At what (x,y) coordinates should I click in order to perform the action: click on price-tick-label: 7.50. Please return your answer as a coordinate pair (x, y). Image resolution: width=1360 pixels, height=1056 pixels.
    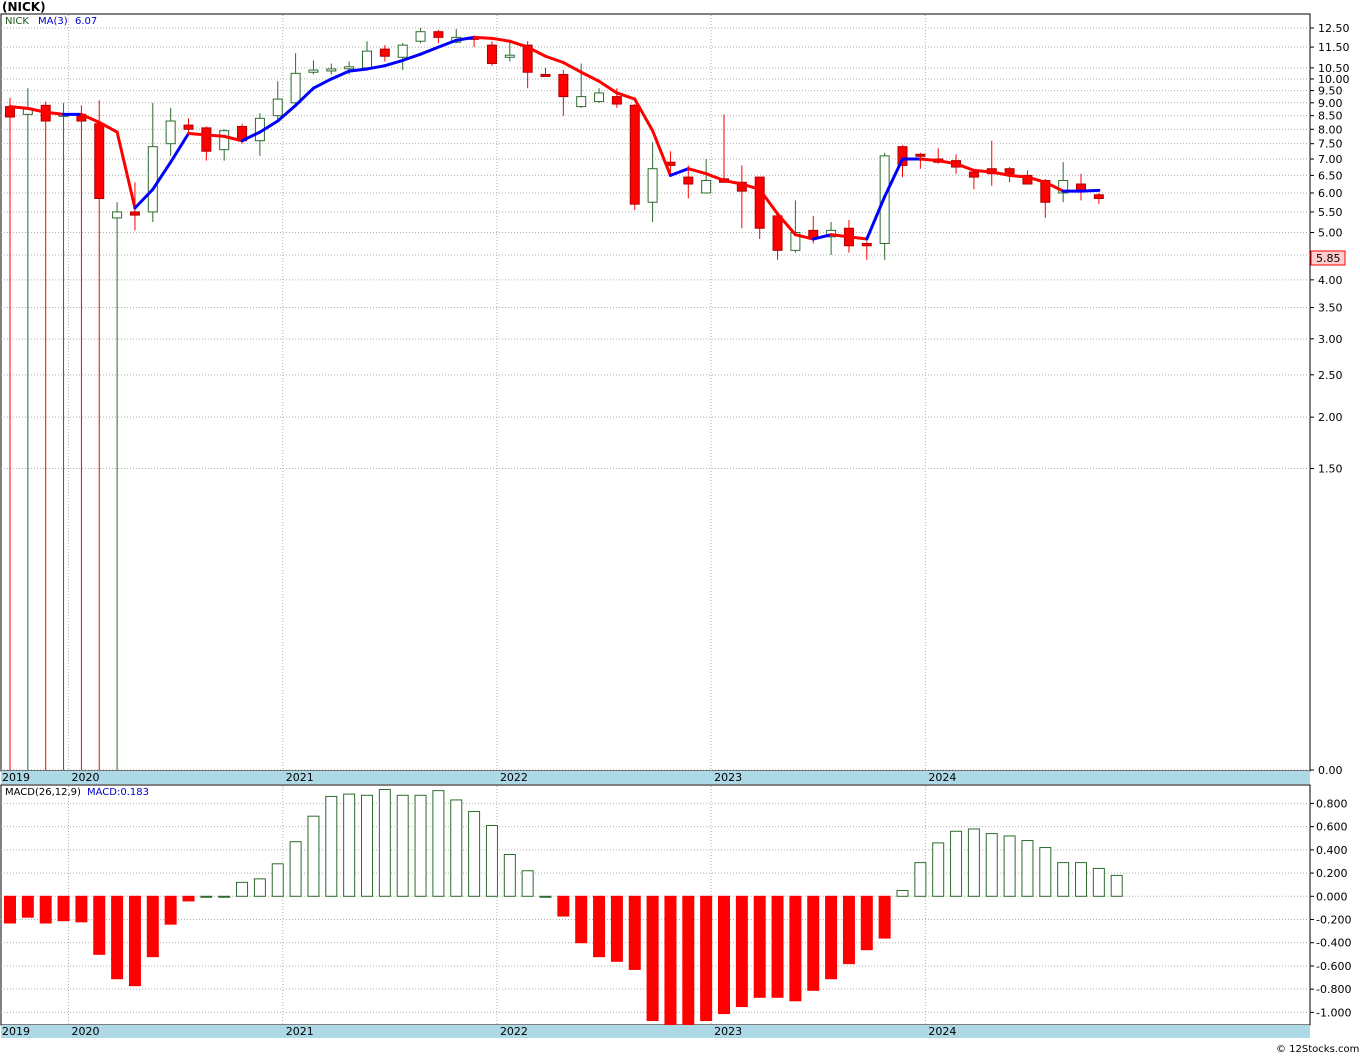
    Looking at the image, I should click on (1330, 144).